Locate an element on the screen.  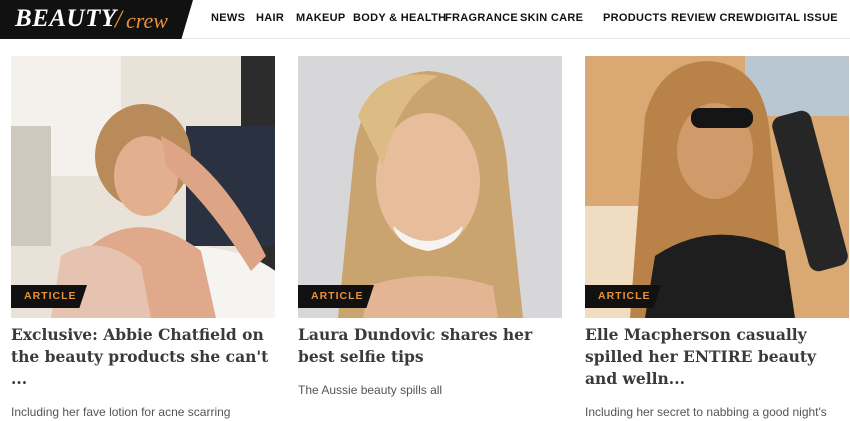
nav-hair: HAIR is located at coordinates (270, 18).